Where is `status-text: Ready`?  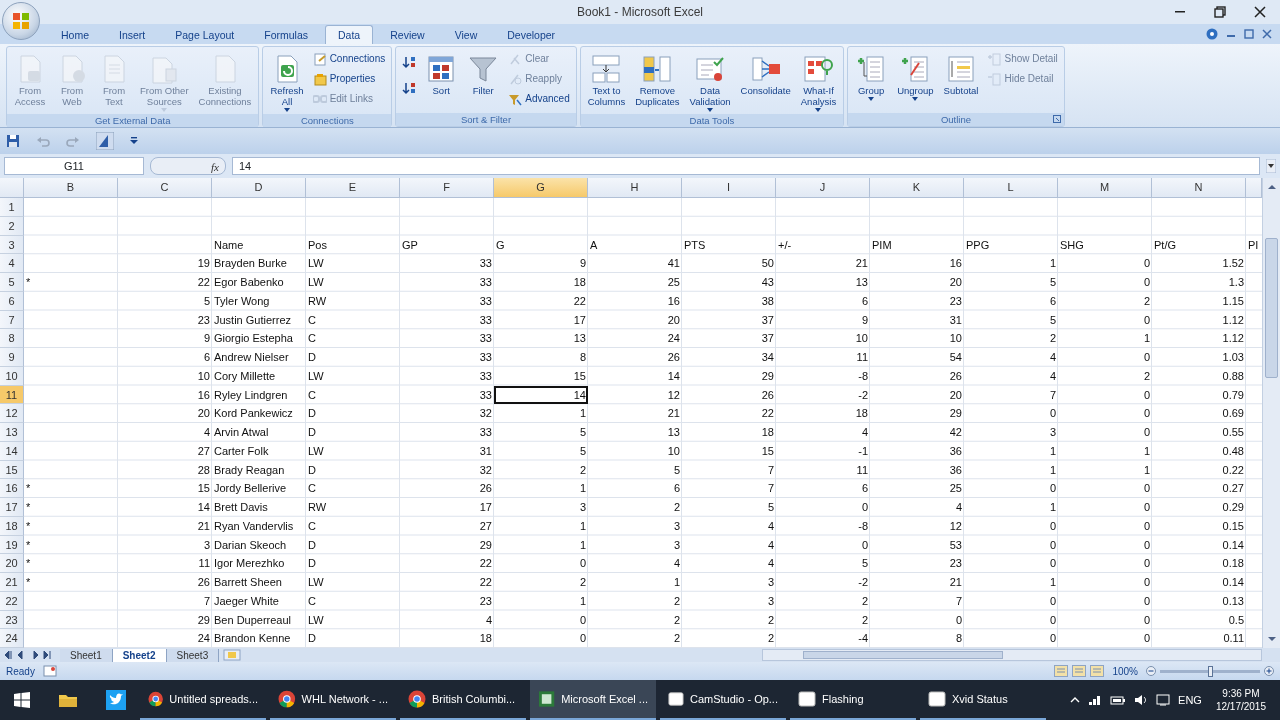 status-text: Ready is located at coordinates (20, 671).